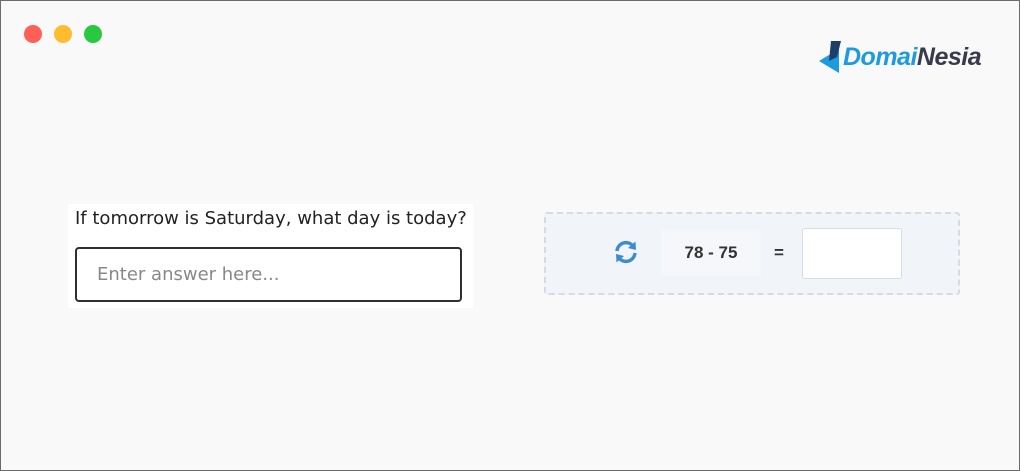 The width and height of the screenshot is (1020, 471). Describe the element at coordinates (949, 56) in the screenshot. I see `logo-text-part2: Nesia` at that location.